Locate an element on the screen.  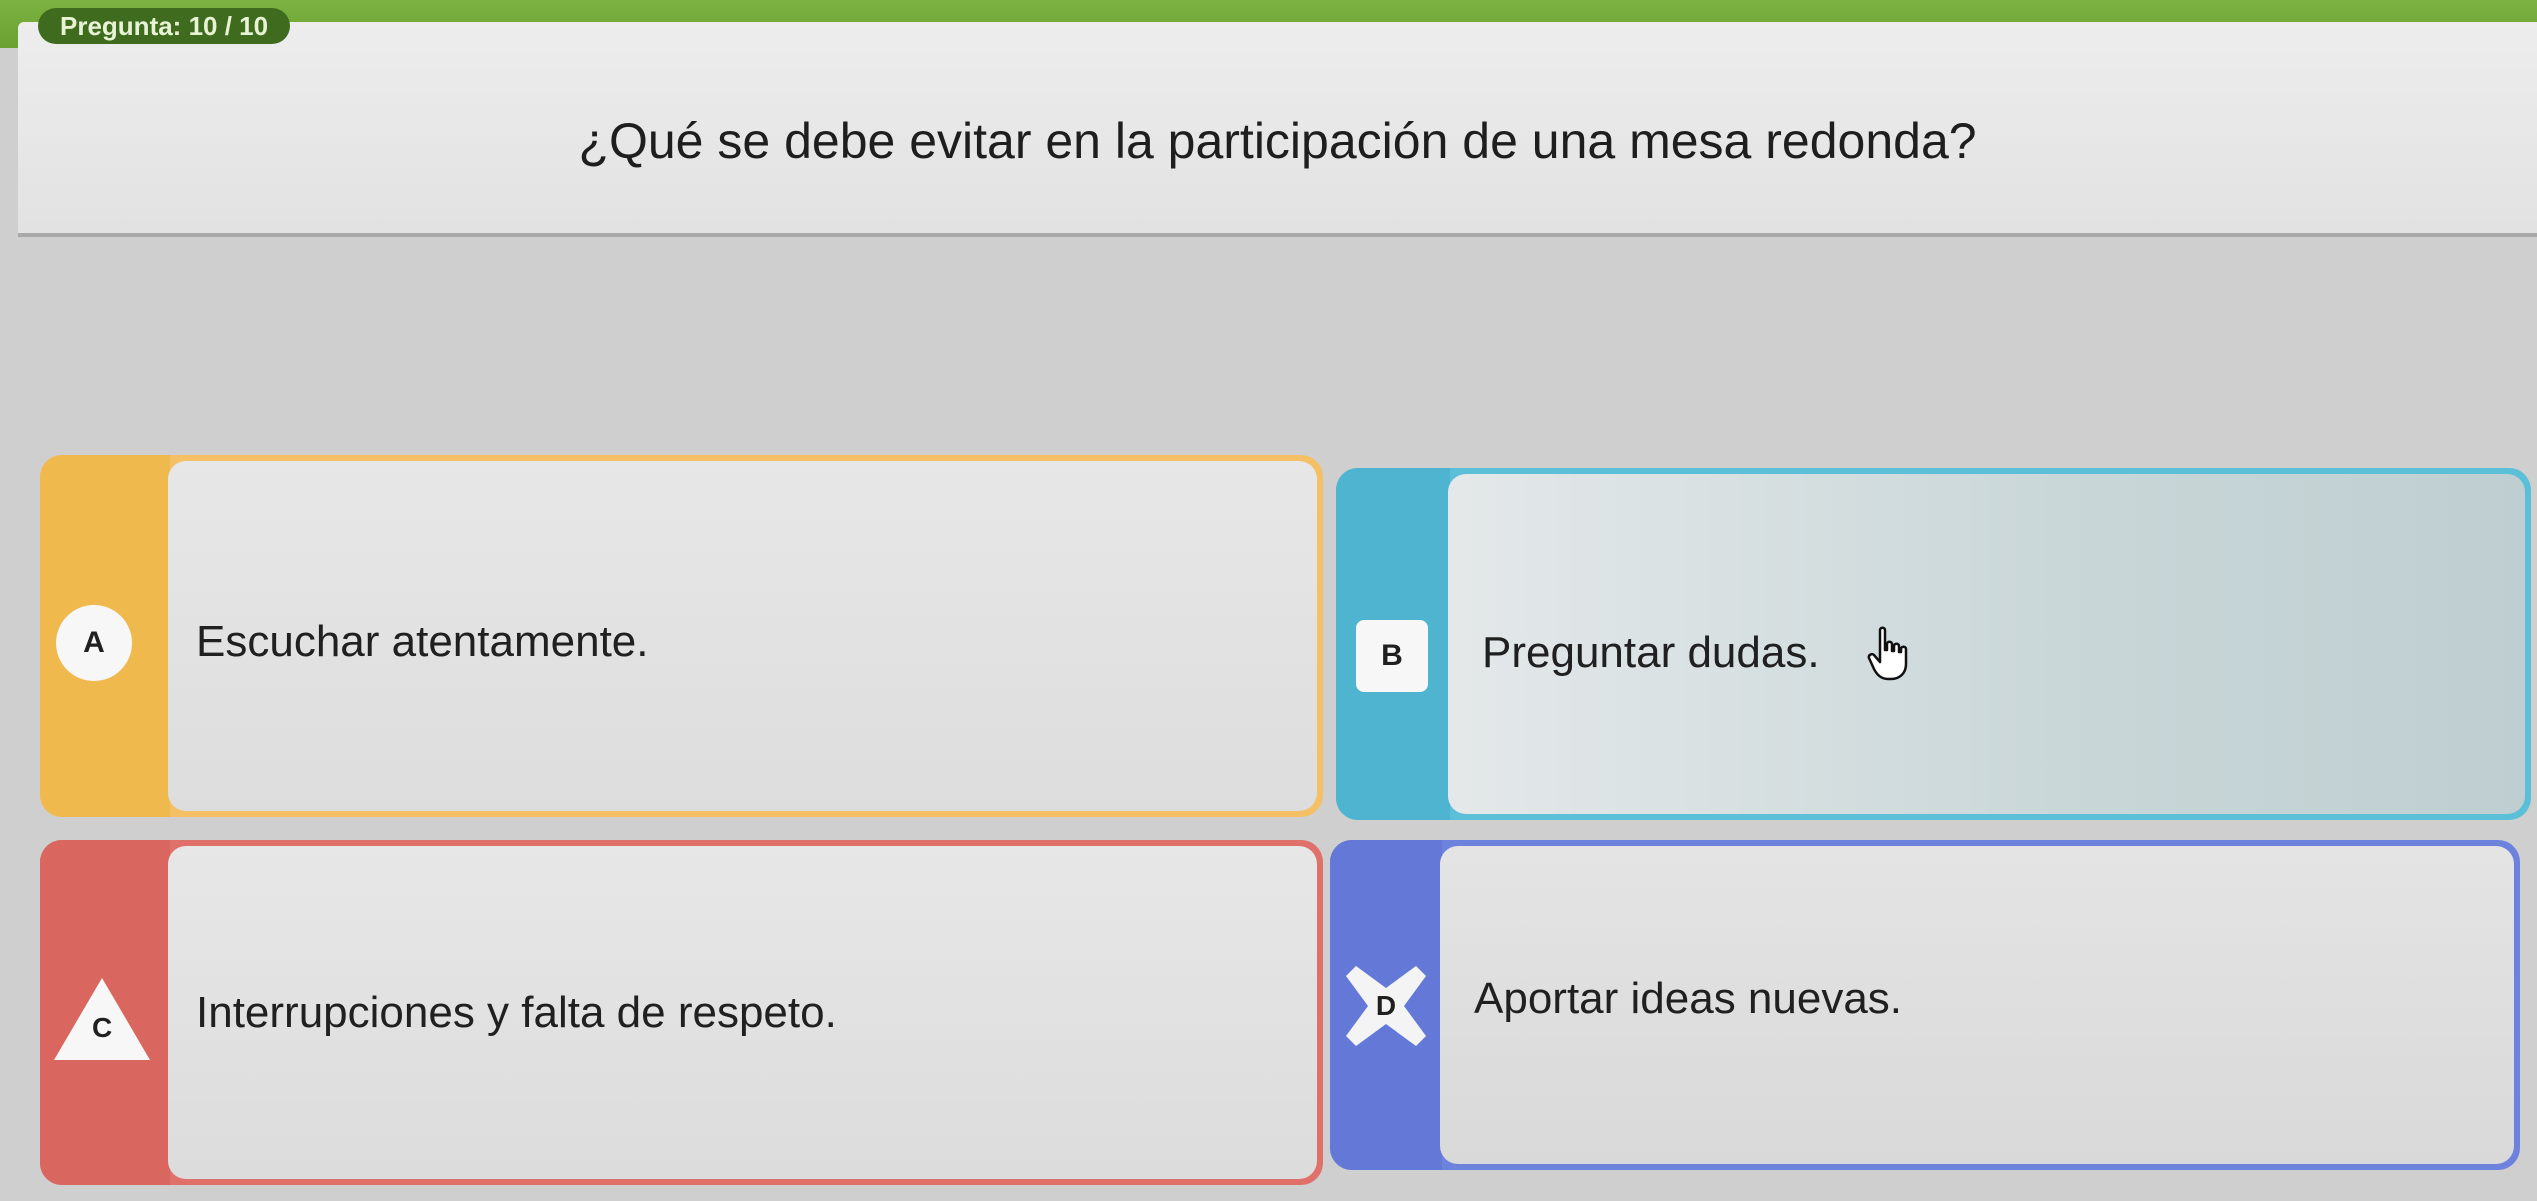
option-b-letter: B is located at coordinates (1392, 655).